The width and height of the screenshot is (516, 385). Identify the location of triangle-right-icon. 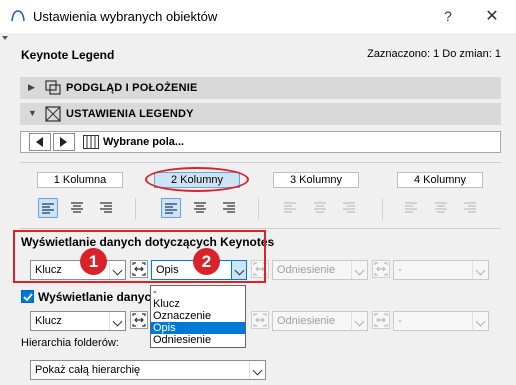
(63, 142).